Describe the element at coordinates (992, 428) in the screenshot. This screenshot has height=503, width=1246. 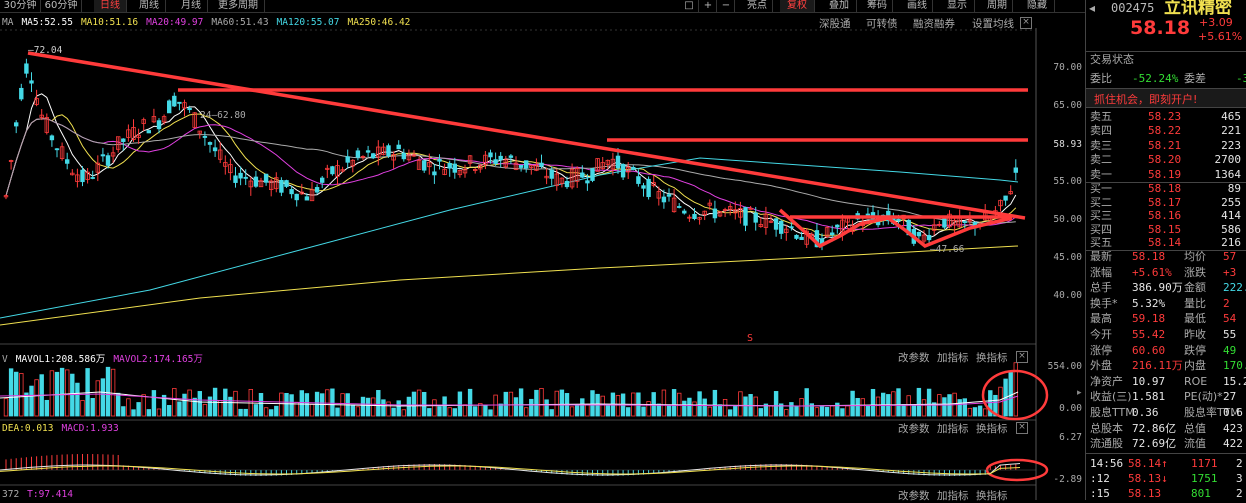
I see `macd-switch-indicator: 换指标` at that location.